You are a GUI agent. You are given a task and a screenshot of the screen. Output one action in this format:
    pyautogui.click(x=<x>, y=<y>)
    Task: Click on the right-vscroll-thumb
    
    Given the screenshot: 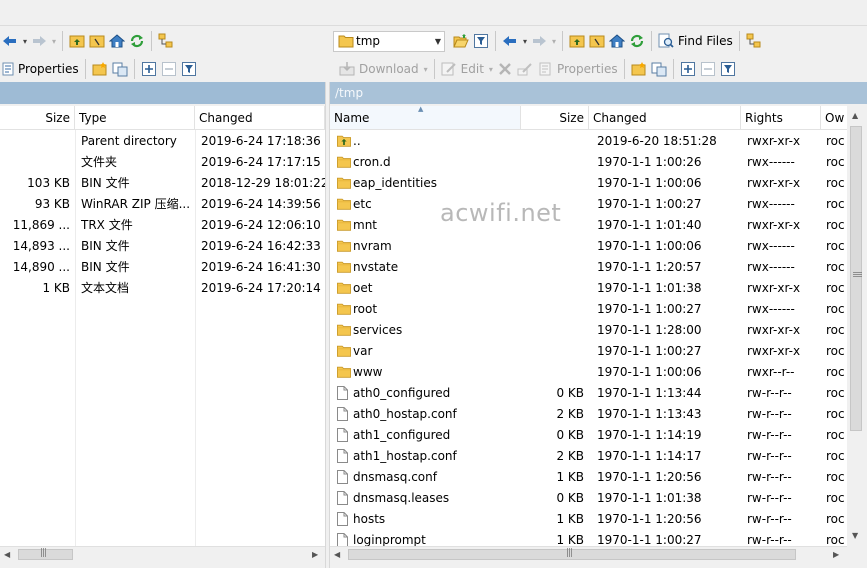 What is the action you would take?
    pyautogui.click(x=856, y=278)
    